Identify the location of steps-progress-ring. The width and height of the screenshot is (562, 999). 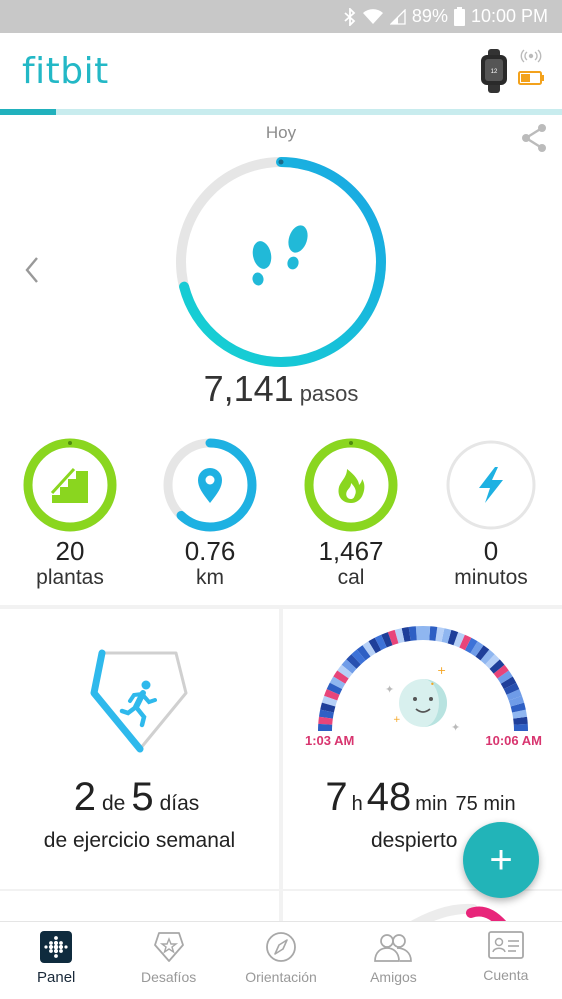
(281, 262).